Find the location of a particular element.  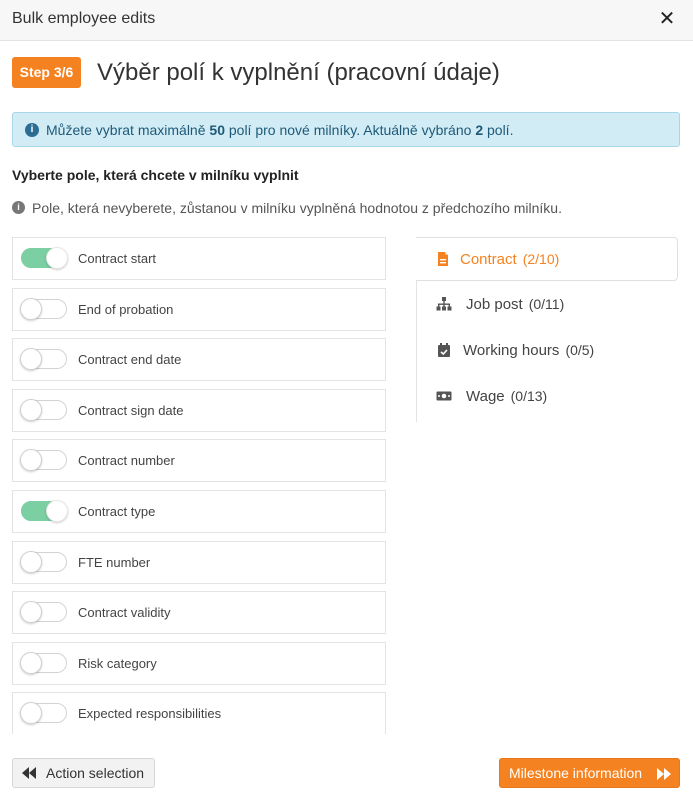

info-text-middle: polí pro nové milníky. Aktuálně vybráno is located at coordinates (350, 130).